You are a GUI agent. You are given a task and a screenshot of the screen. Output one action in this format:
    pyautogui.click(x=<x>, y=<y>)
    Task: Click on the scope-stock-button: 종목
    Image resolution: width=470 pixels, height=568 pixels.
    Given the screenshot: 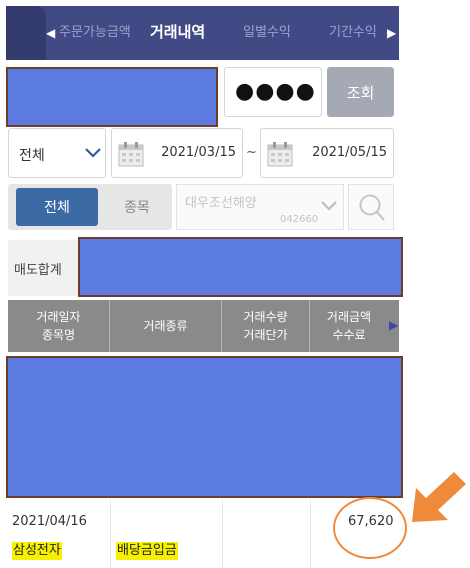 What is the action you would take?
    pyautogui.click(x=137, y=207)
    